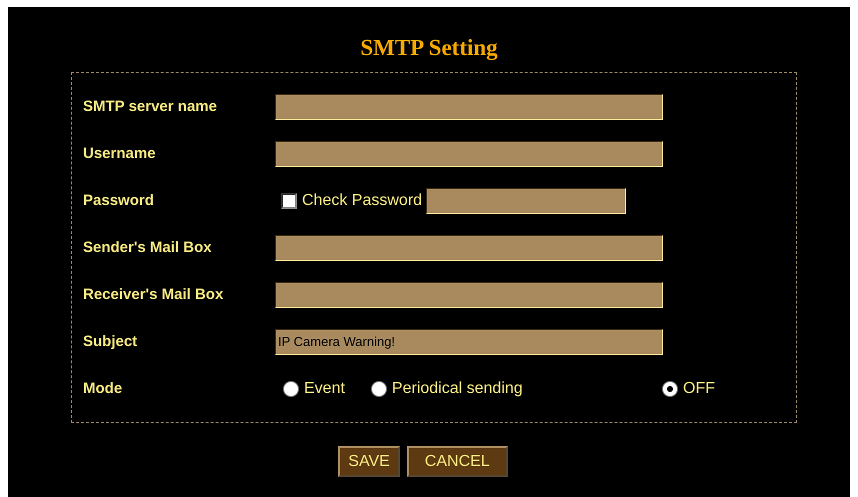  Describe the element at coordinates (150, 106) in the screenshot. I see `field-label: SMTP server name` at that location.